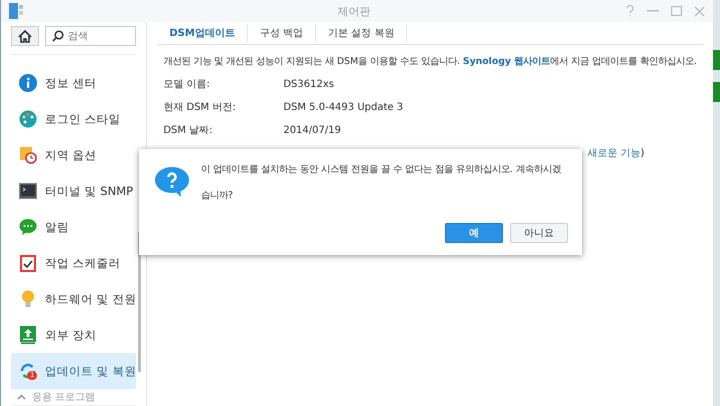 This screenshot has width=720, height=406. I want to click on refresh-icon, so click(28, 371).